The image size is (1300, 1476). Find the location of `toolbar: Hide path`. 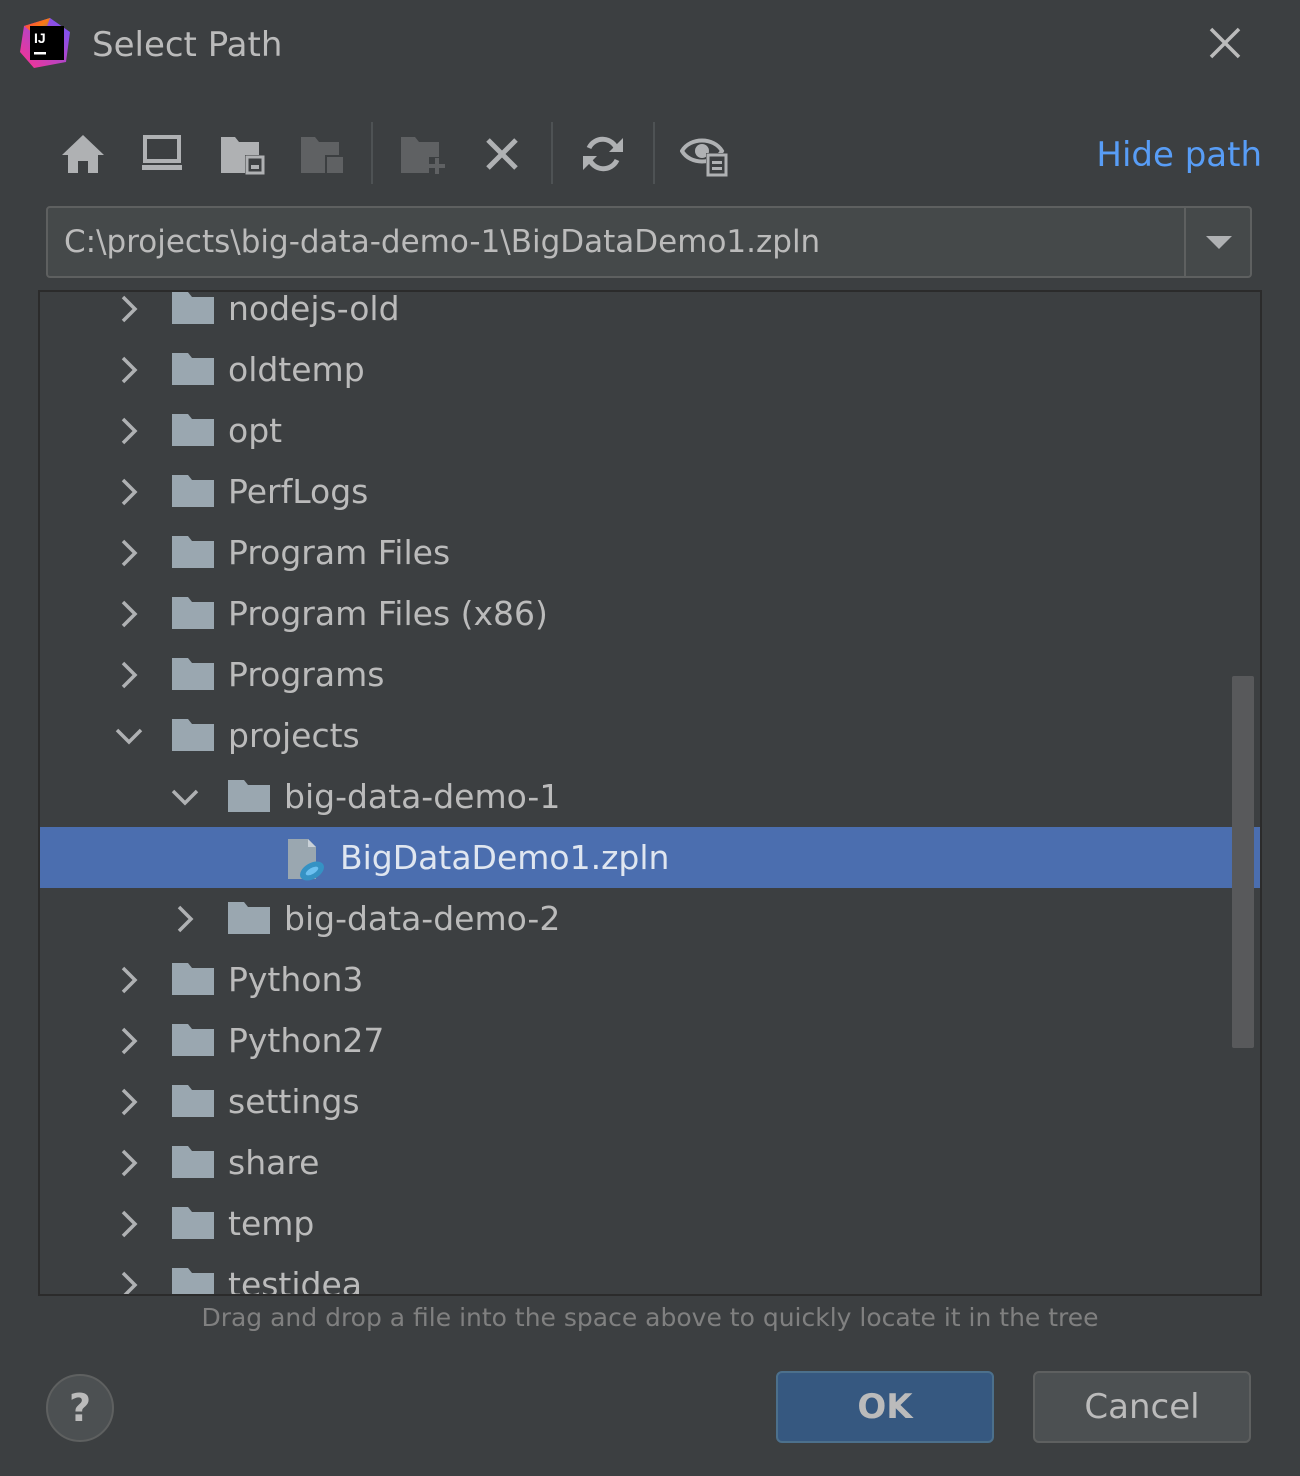

toolbar: Hide path is located at coordinates (650, 155).